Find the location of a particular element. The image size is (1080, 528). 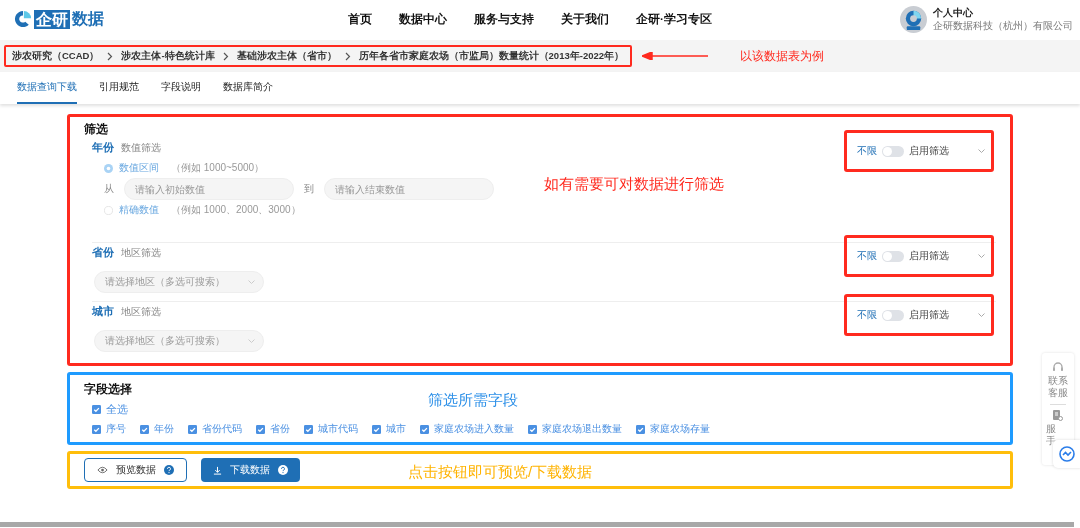

logo-text: 数据 is located at coordinates (88, 18).